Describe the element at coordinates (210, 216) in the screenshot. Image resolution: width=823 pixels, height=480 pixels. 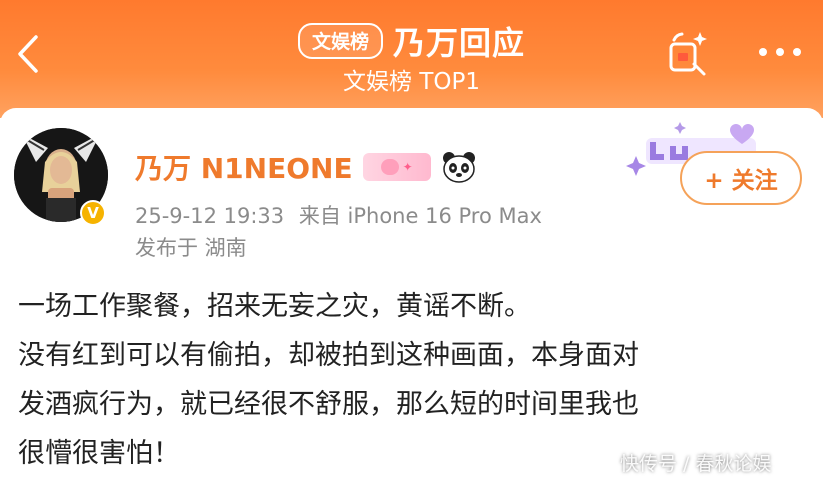
I see `post-timestamp: 25-9-12 19:33` at that location.